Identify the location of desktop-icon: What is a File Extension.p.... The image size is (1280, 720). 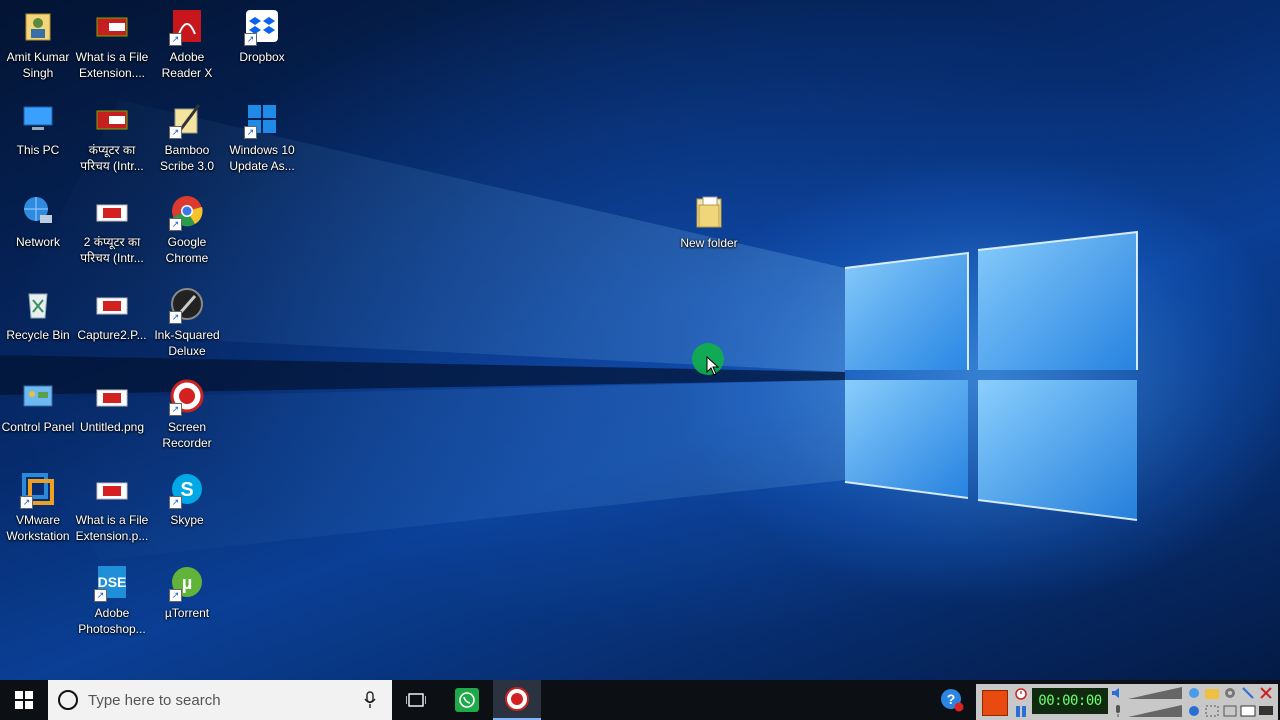
(112, 510).